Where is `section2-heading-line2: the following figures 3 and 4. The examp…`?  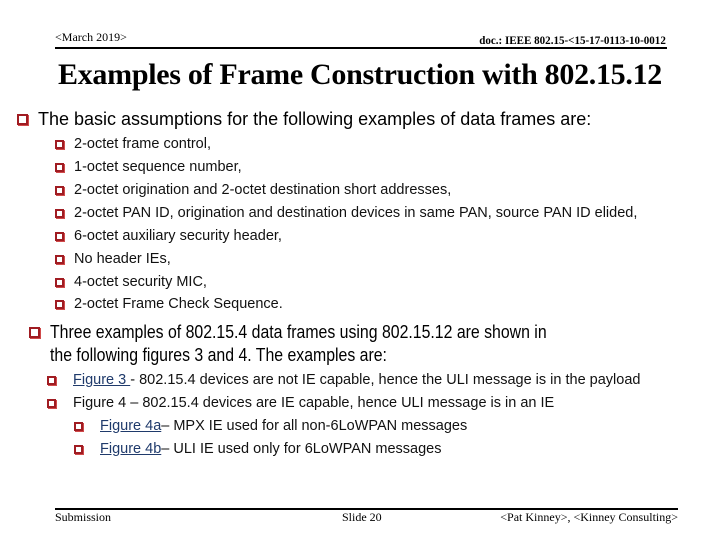 section2-heading-line2: the following figures 3 and 4. The examp… is located at coordinates (218, 355).